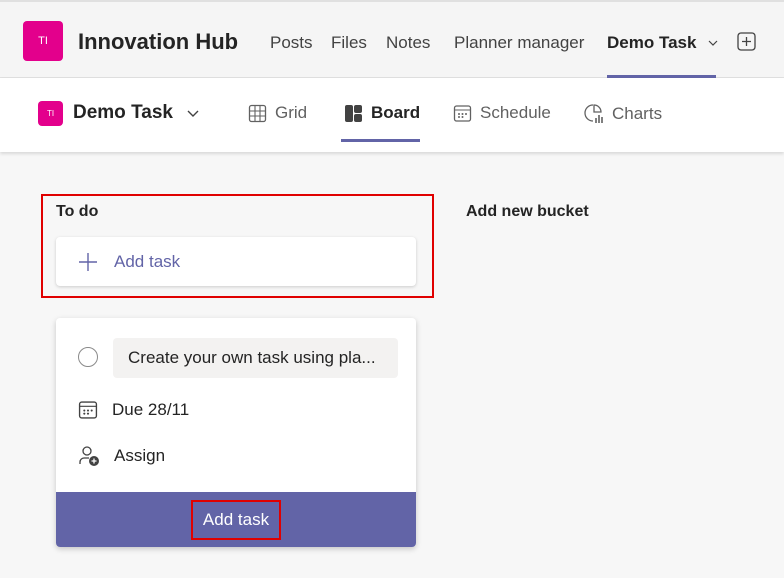 This screenshot has height=578, width=784. Describe the element at coordinates (349, 43) in the screenshot. I see `tab-files: Files` at that location.